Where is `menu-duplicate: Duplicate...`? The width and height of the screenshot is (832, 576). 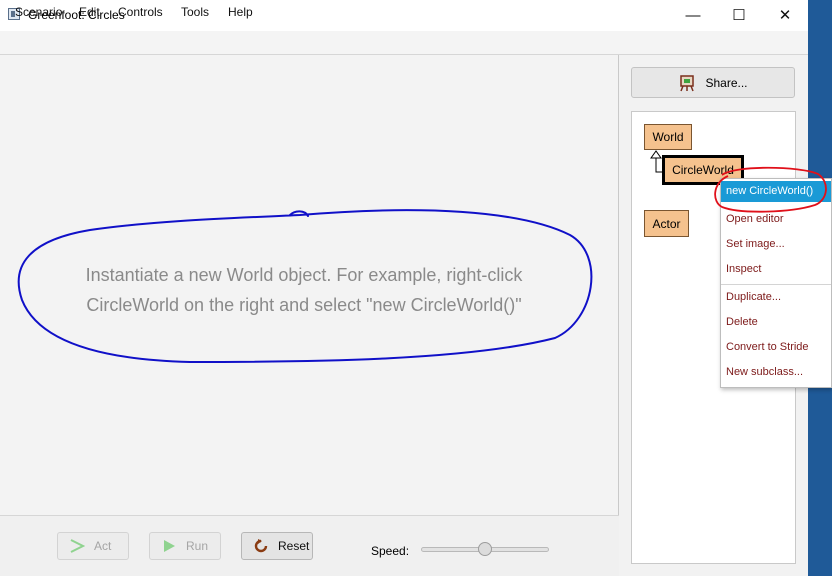 menu-duplicate: Duplicate... is located at coordinates (753, 297).